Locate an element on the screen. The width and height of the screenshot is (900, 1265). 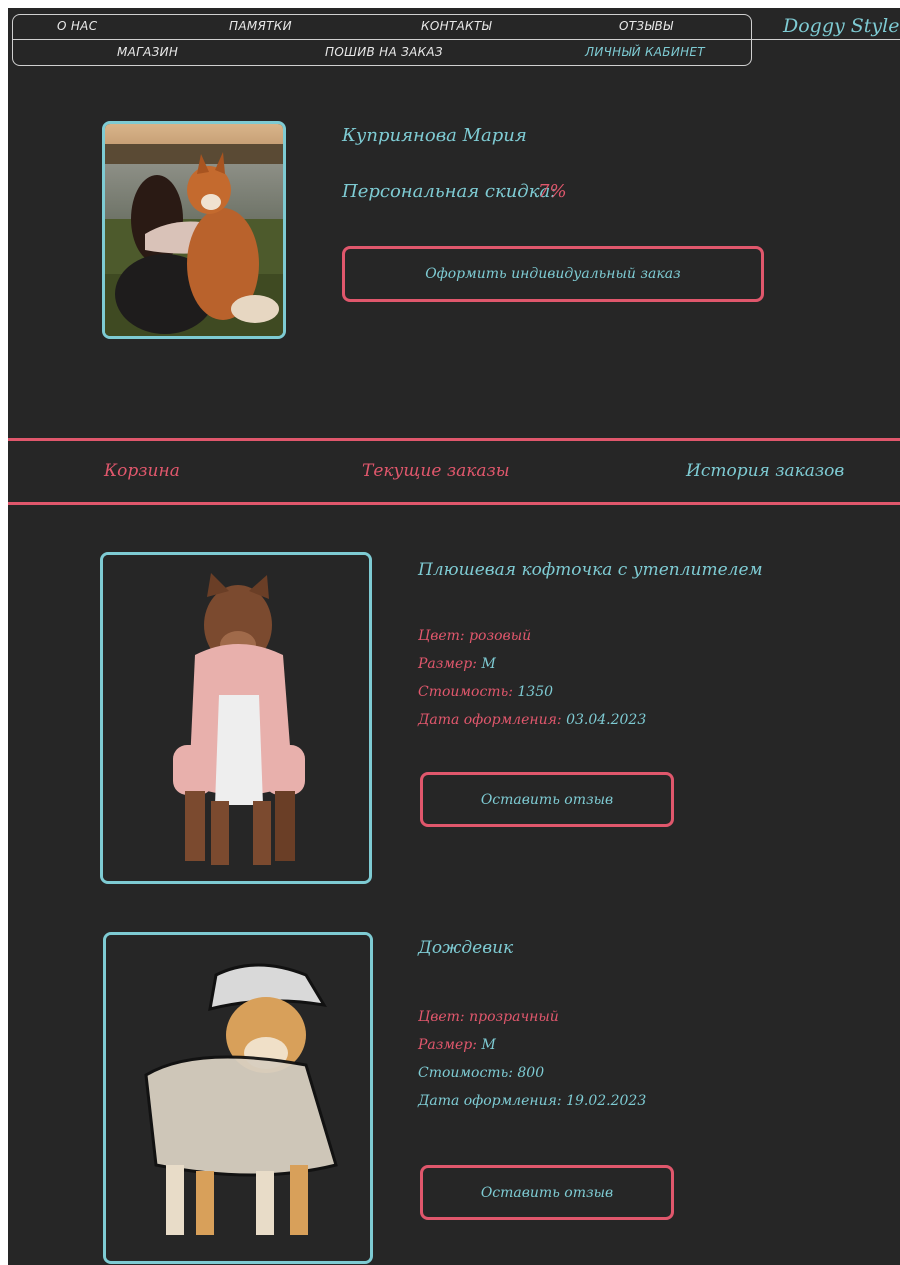
order-1-size: Размер: M is located at coordinates (457, 664).